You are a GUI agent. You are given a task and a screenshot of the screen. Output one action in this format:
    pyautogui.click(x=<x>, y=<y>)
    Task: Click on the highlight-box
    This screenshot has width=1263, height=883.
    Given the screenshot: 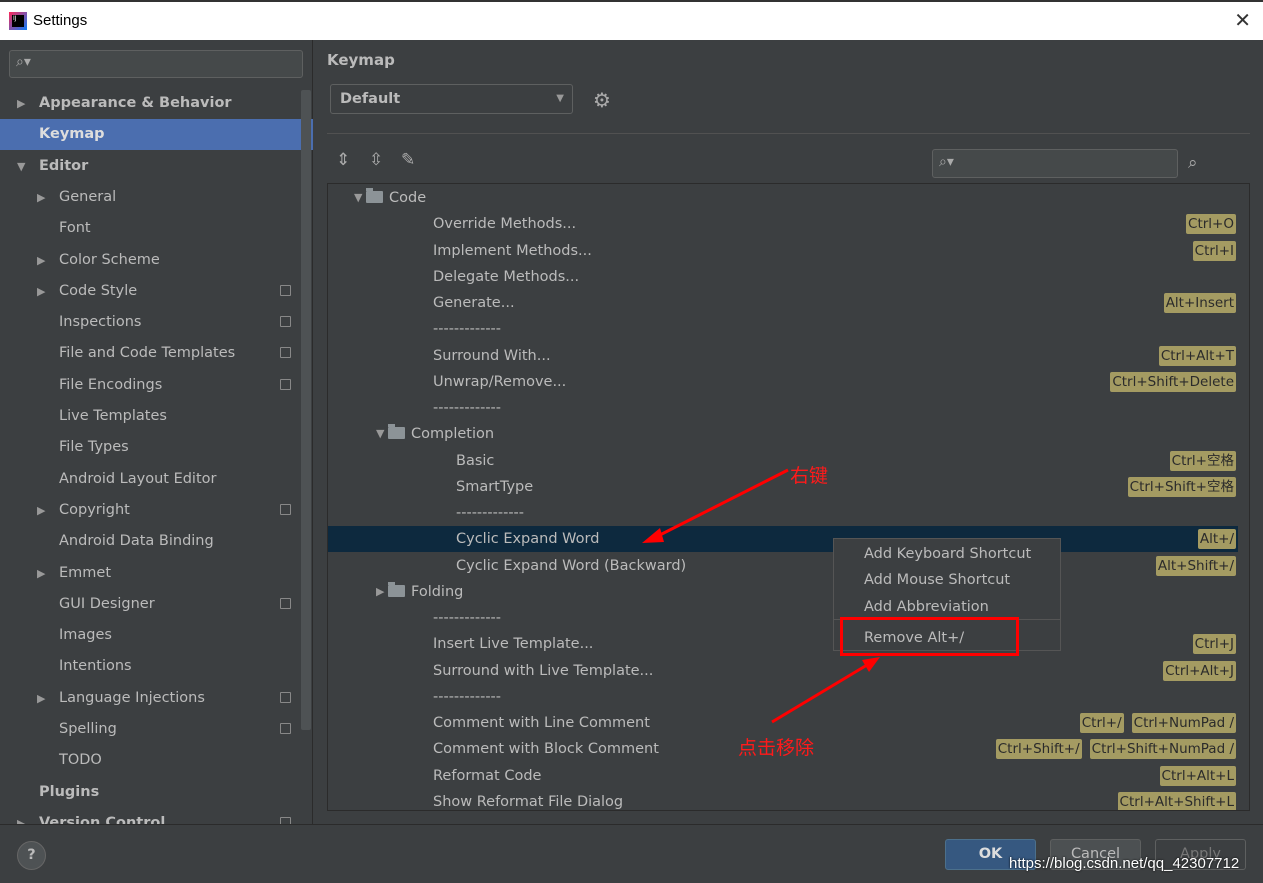 What is the action you would take?
    pyautogui.click(x=929, y=636)
    